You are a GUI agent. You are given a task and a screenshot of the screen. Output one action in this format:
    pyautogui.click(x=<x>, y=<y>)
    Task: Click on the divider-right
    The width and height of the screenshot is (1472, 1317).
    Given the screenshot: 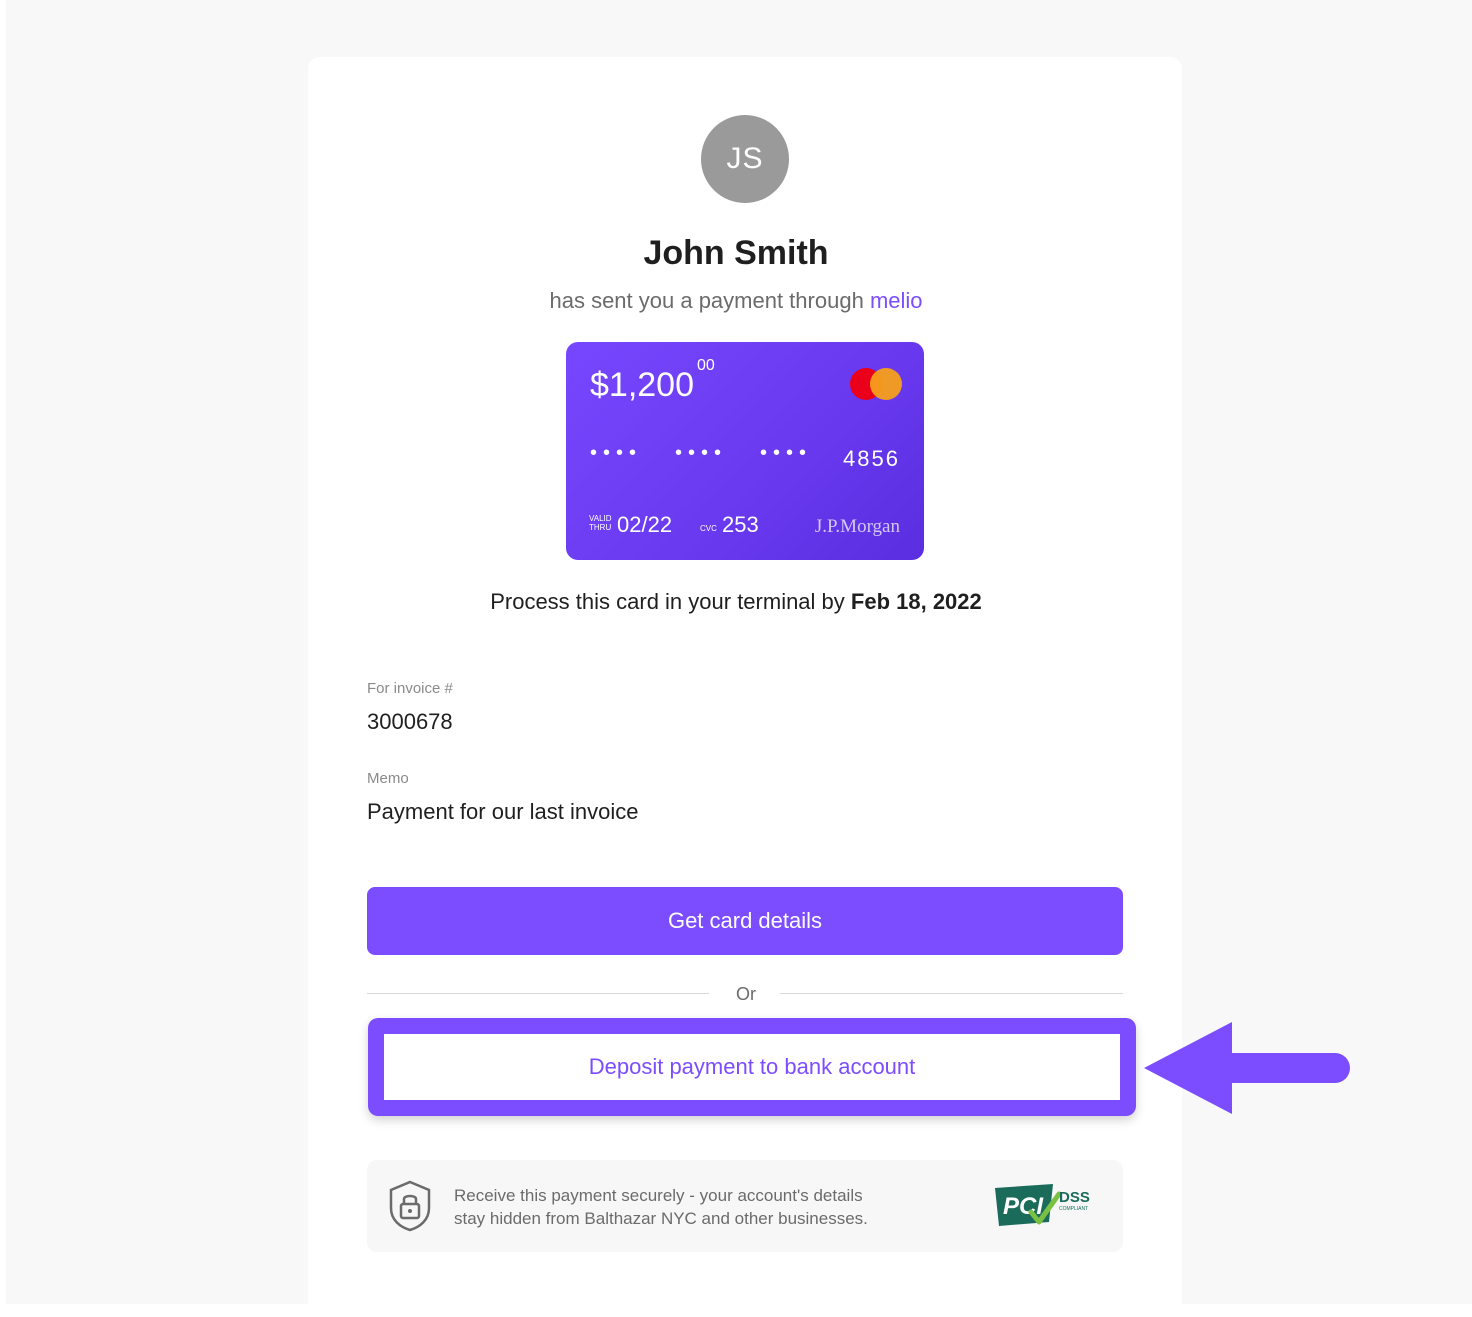 What is the action you would take?
    pyautogui.click(x=951, y=993)
    